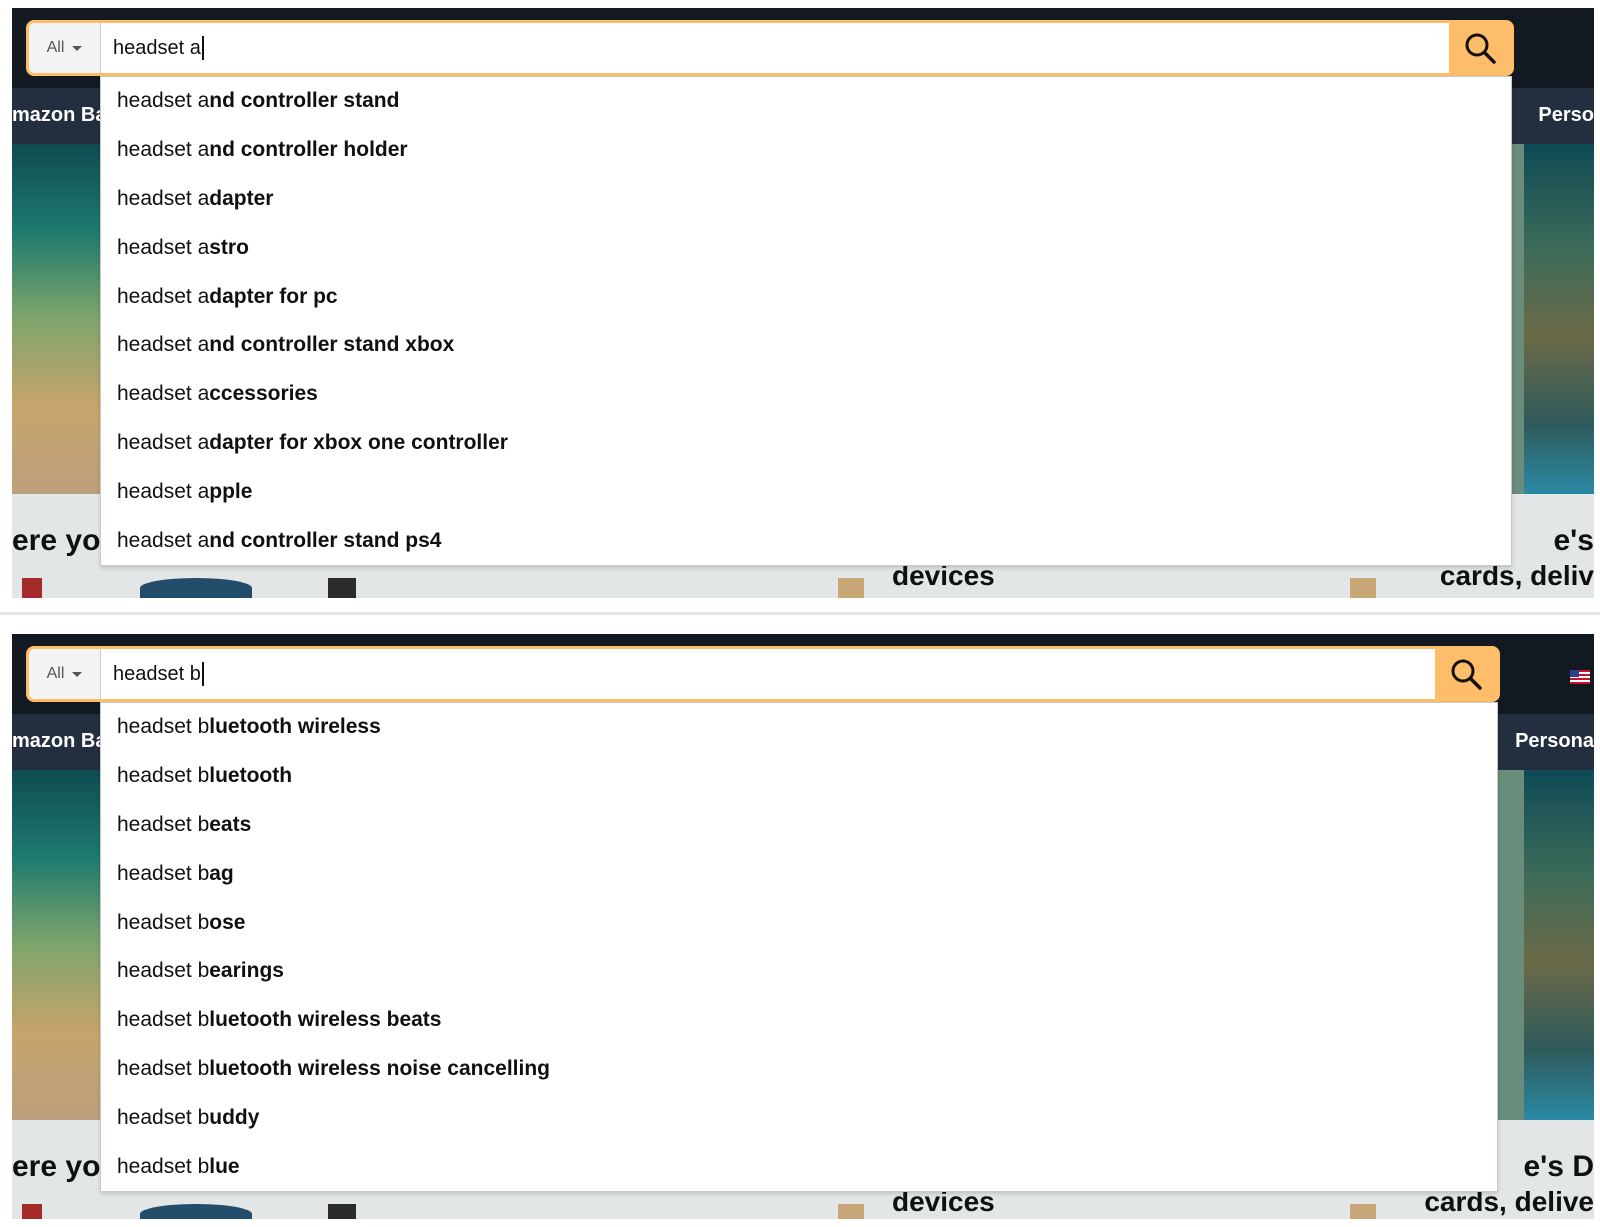  Describe the element at coordinates (806, 296) in the screenshot. I see `suggestion-item: headset a dapter for pc` at that location.